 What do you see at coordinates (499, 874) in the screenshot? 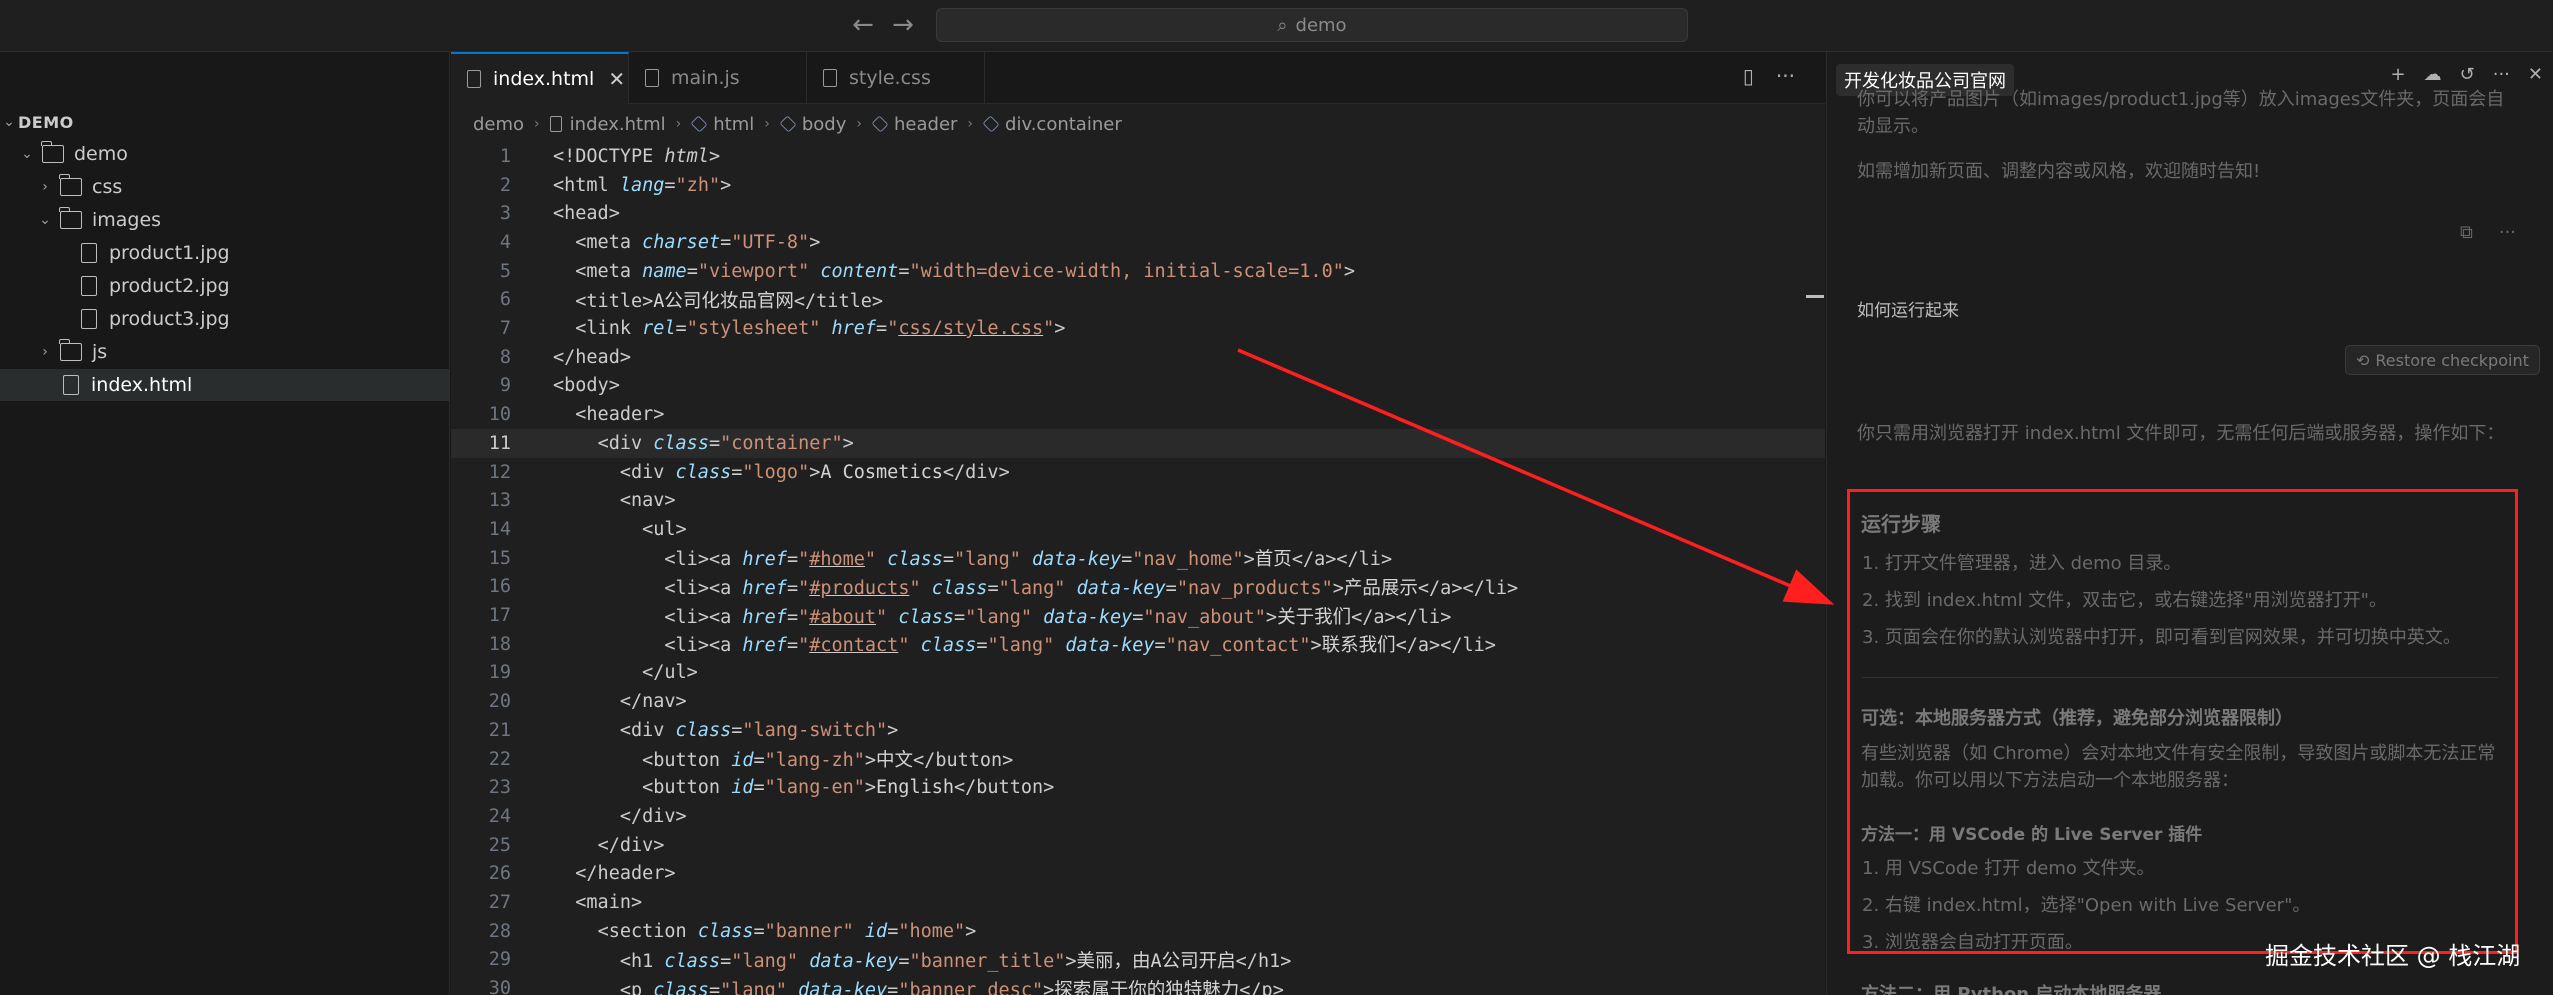
I see `line-number: 26` at bounding box center [499, 874].